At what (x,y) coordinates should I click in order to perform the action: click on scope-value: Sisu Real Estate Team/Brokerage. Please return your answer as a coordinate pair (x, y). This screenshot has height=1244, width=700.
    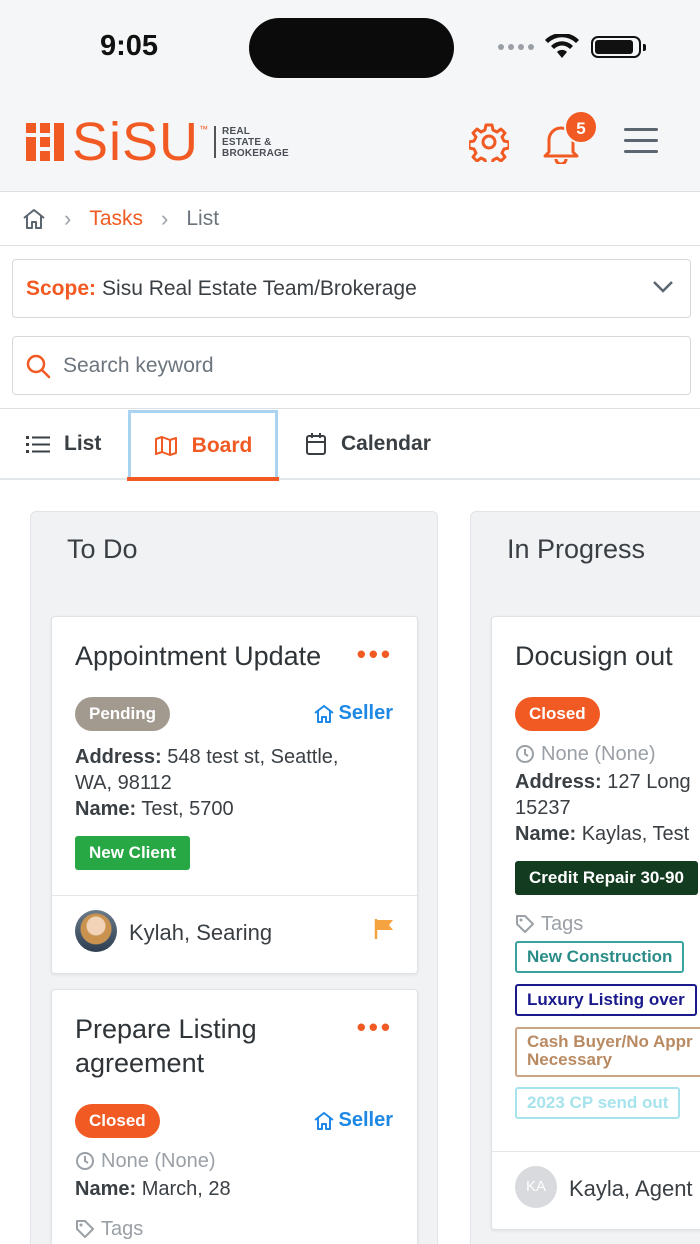
    Looking at the image, I should click on (259, 288).